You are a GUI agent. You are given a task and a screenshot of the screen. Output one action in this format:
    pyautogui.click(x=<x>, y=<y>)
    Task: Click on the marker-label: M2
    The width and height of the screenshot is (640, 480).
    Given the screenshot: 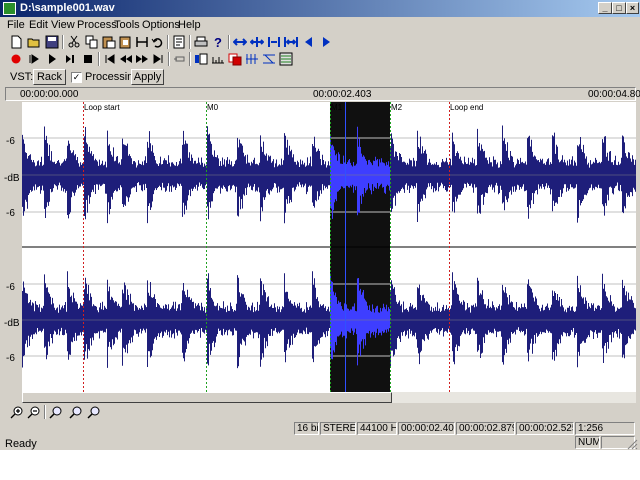 What is the action you would take?
    pyautogui.click(x=397, y=107)
    